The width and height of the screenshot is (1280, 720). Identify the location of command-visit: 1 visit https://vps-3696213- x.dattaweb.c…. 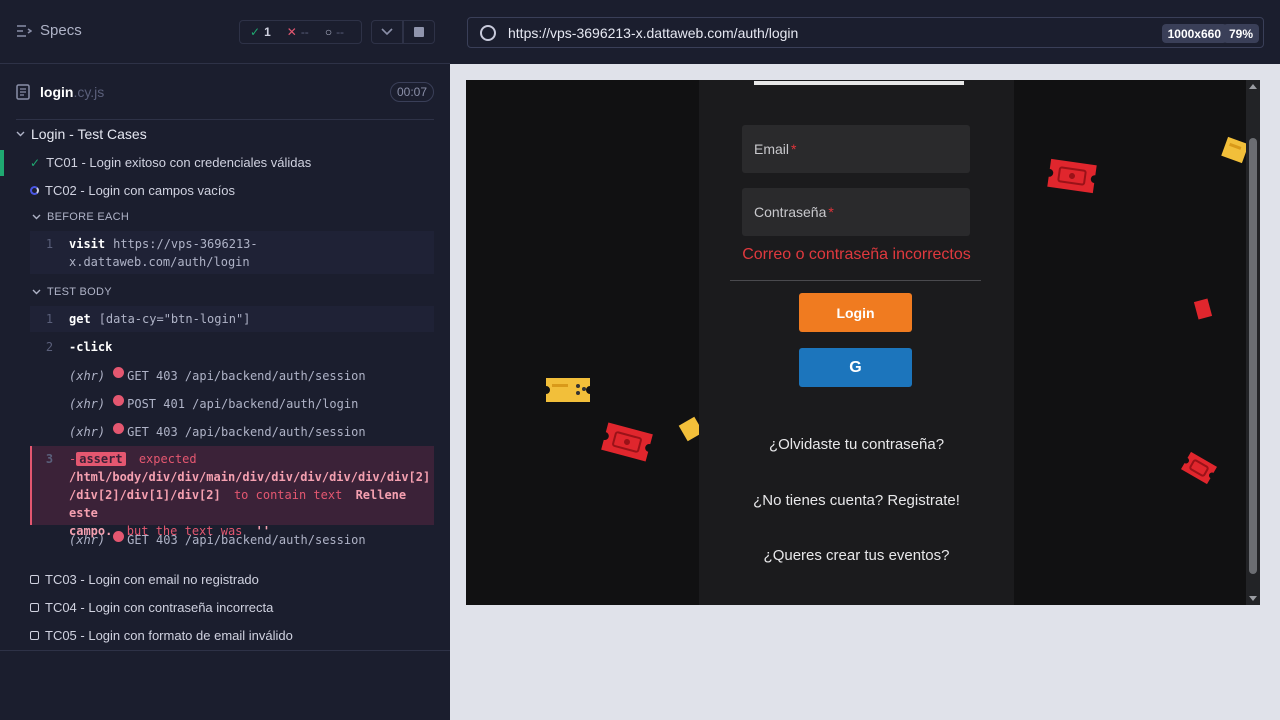
(232, 253).